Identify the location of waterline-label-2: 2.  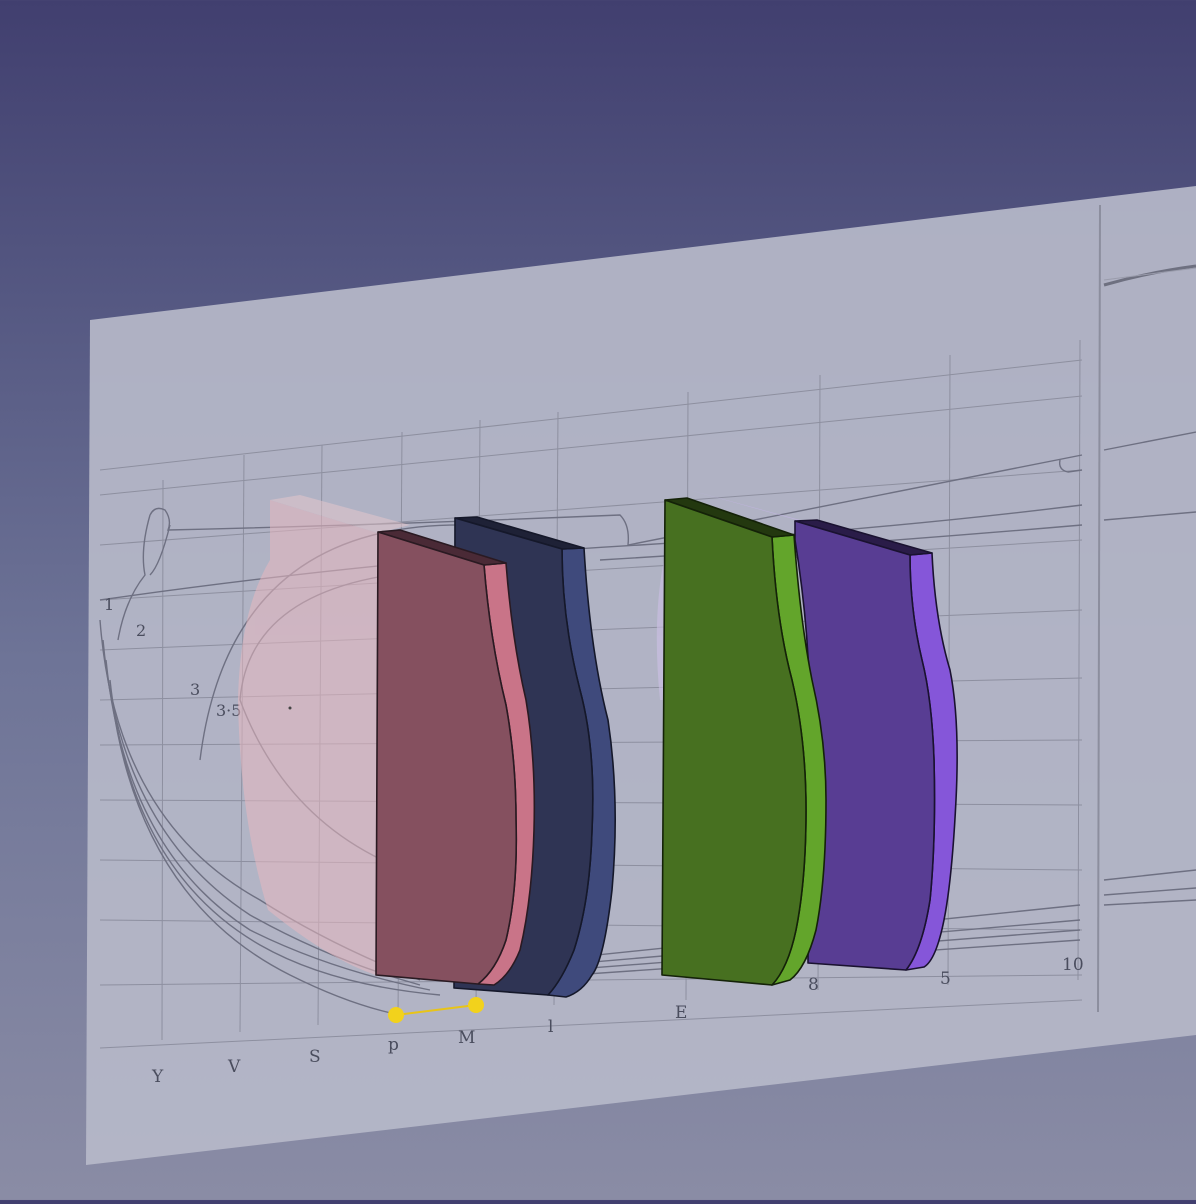
(141, 630).